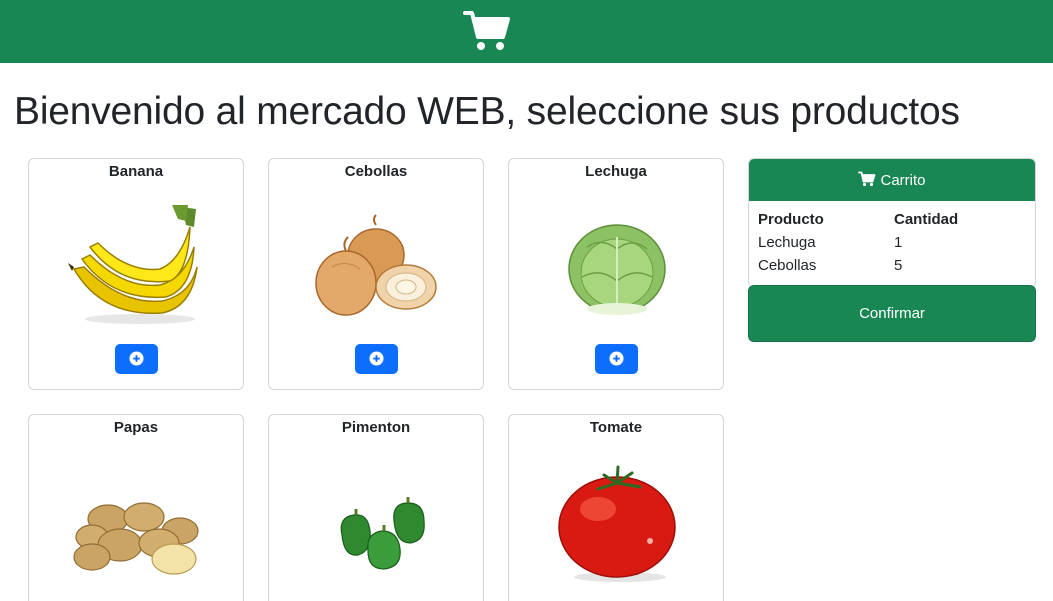 The image size is (1053, 601). I want to click on product-card-cebollas: Cebollas, so click(376, 274).